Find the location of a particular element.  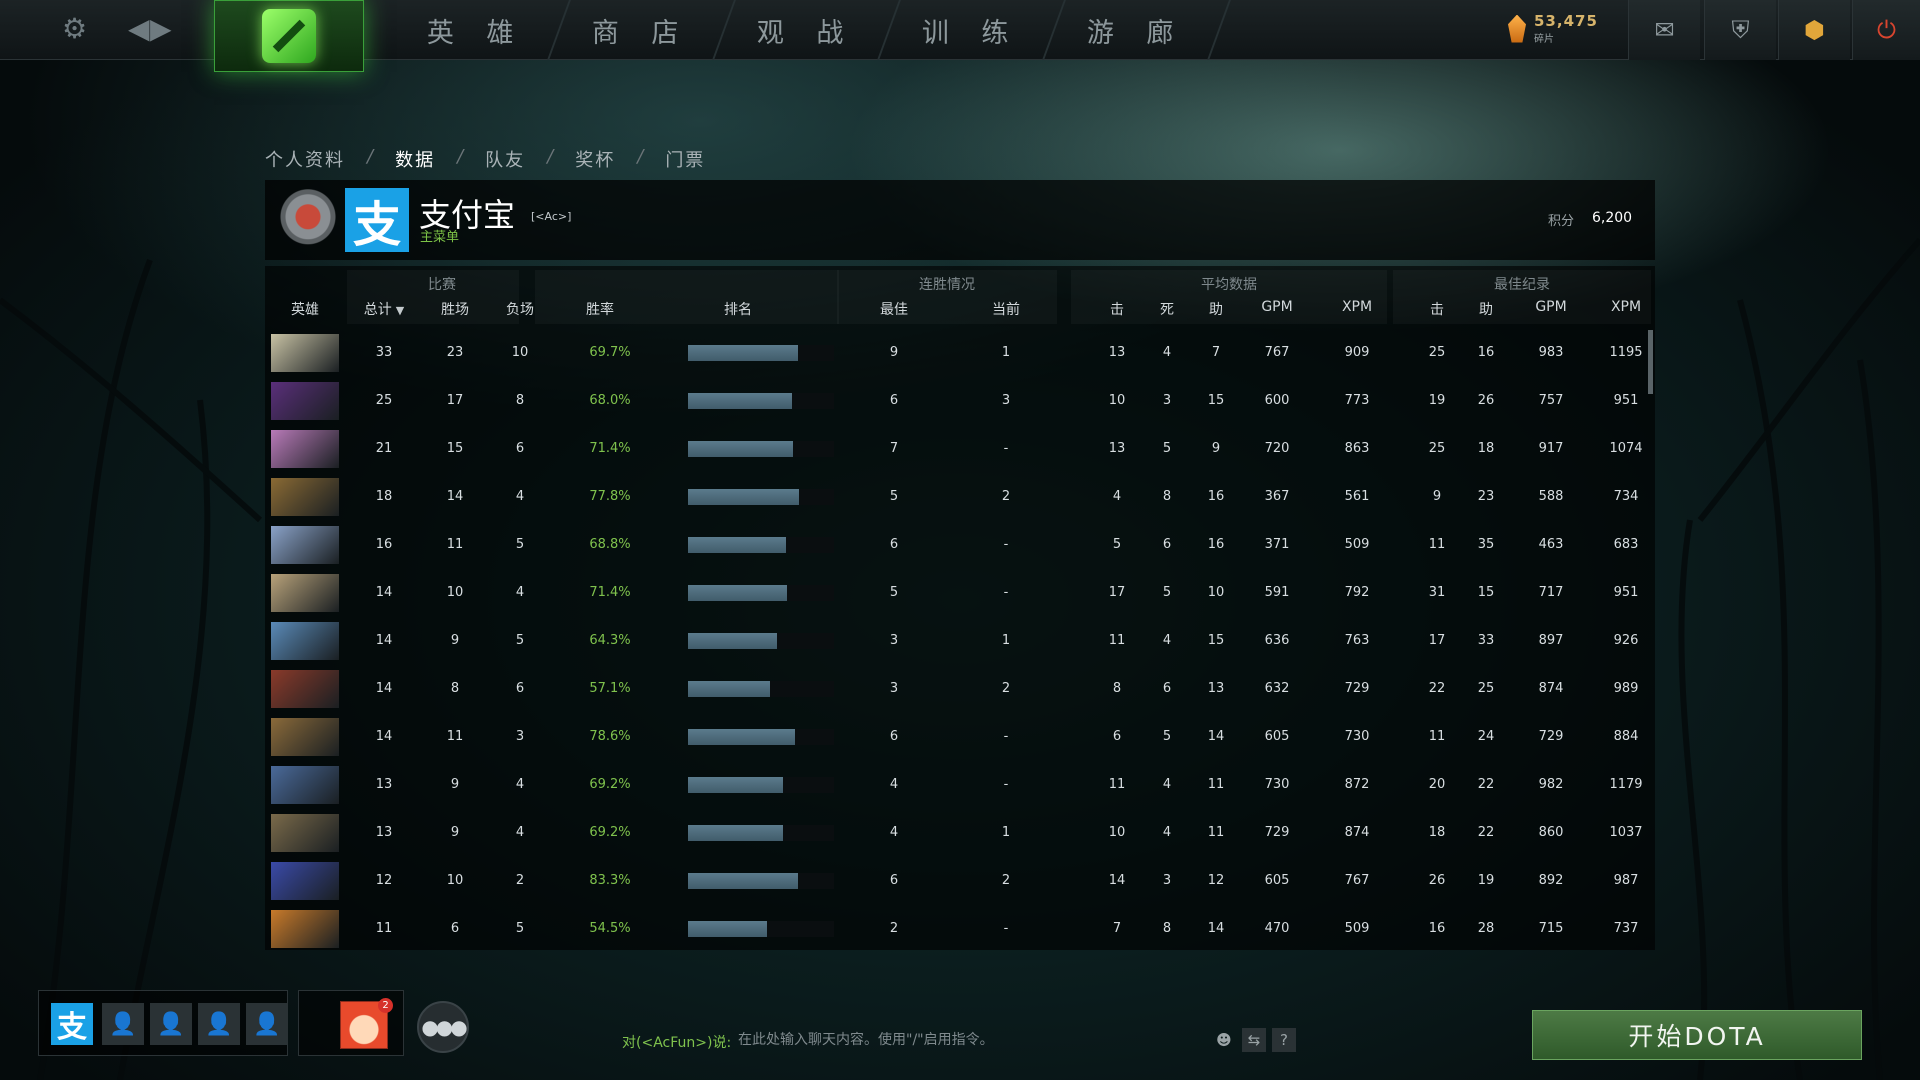

col-rank: 排名 is located at coordinates (738, 309).